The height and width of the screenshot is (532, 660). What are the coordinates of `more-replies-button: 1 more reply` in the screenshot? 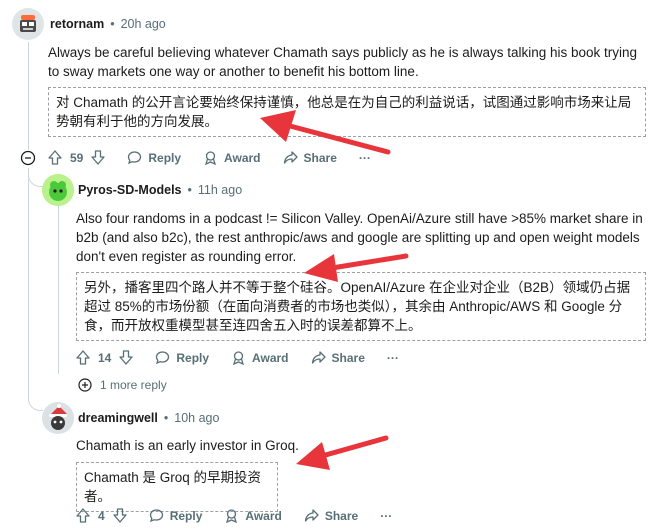 It's located at (122, 385).